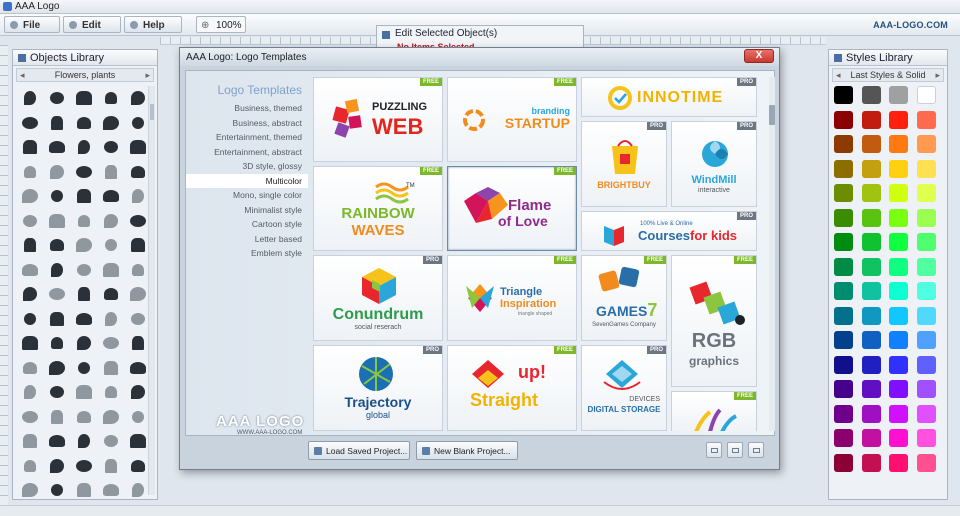  What do you see at coordinates (512, 208) in the screenshot?
I see `template-flame-of-love: FREE Flame of Love` at bounding box center [512, 208].